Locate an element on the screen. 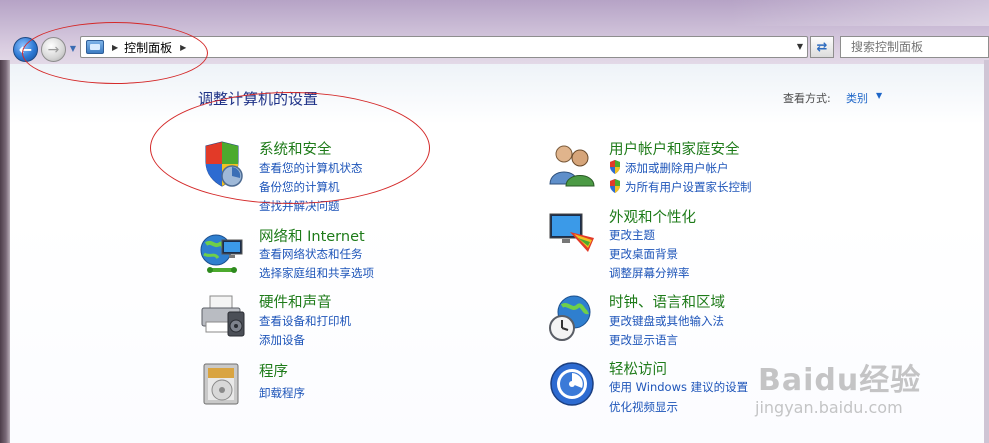  link-network-status: 查看网络状态和任务 is located at coordinates (311, 254).